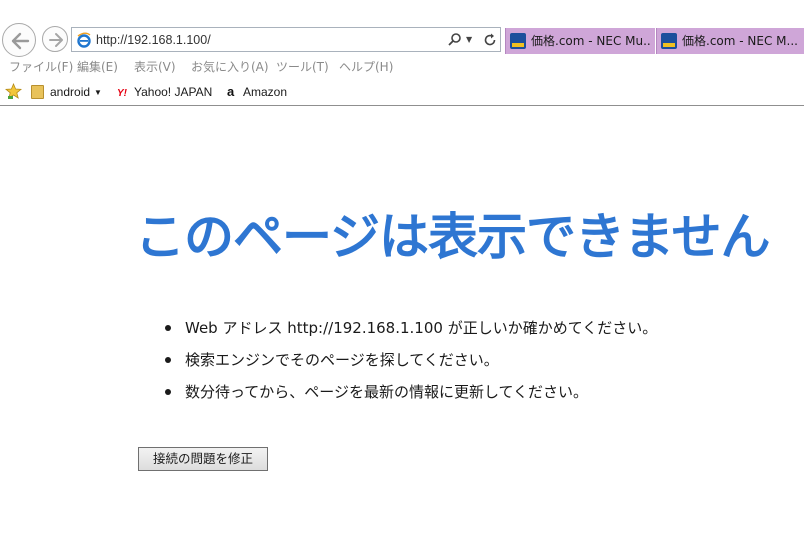 The height and width of the screenshot is (544, 804). I want to click on favorite-folder-android: android ▼, so click(66, 92).